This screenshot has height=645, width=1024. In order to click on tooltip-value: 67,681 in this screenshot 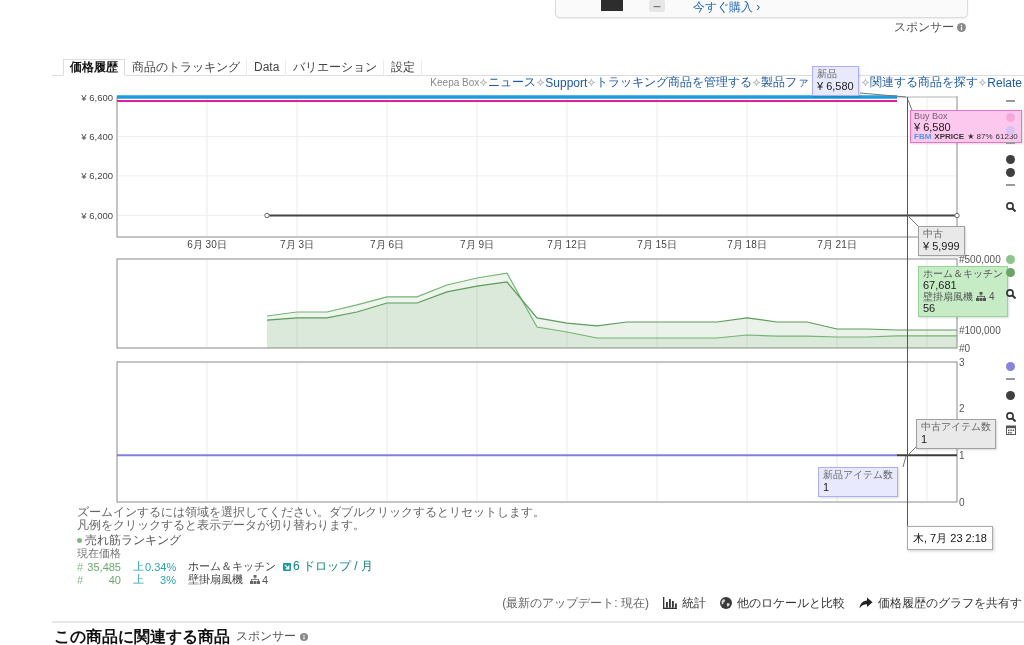, I will do `click(940, 285)`.